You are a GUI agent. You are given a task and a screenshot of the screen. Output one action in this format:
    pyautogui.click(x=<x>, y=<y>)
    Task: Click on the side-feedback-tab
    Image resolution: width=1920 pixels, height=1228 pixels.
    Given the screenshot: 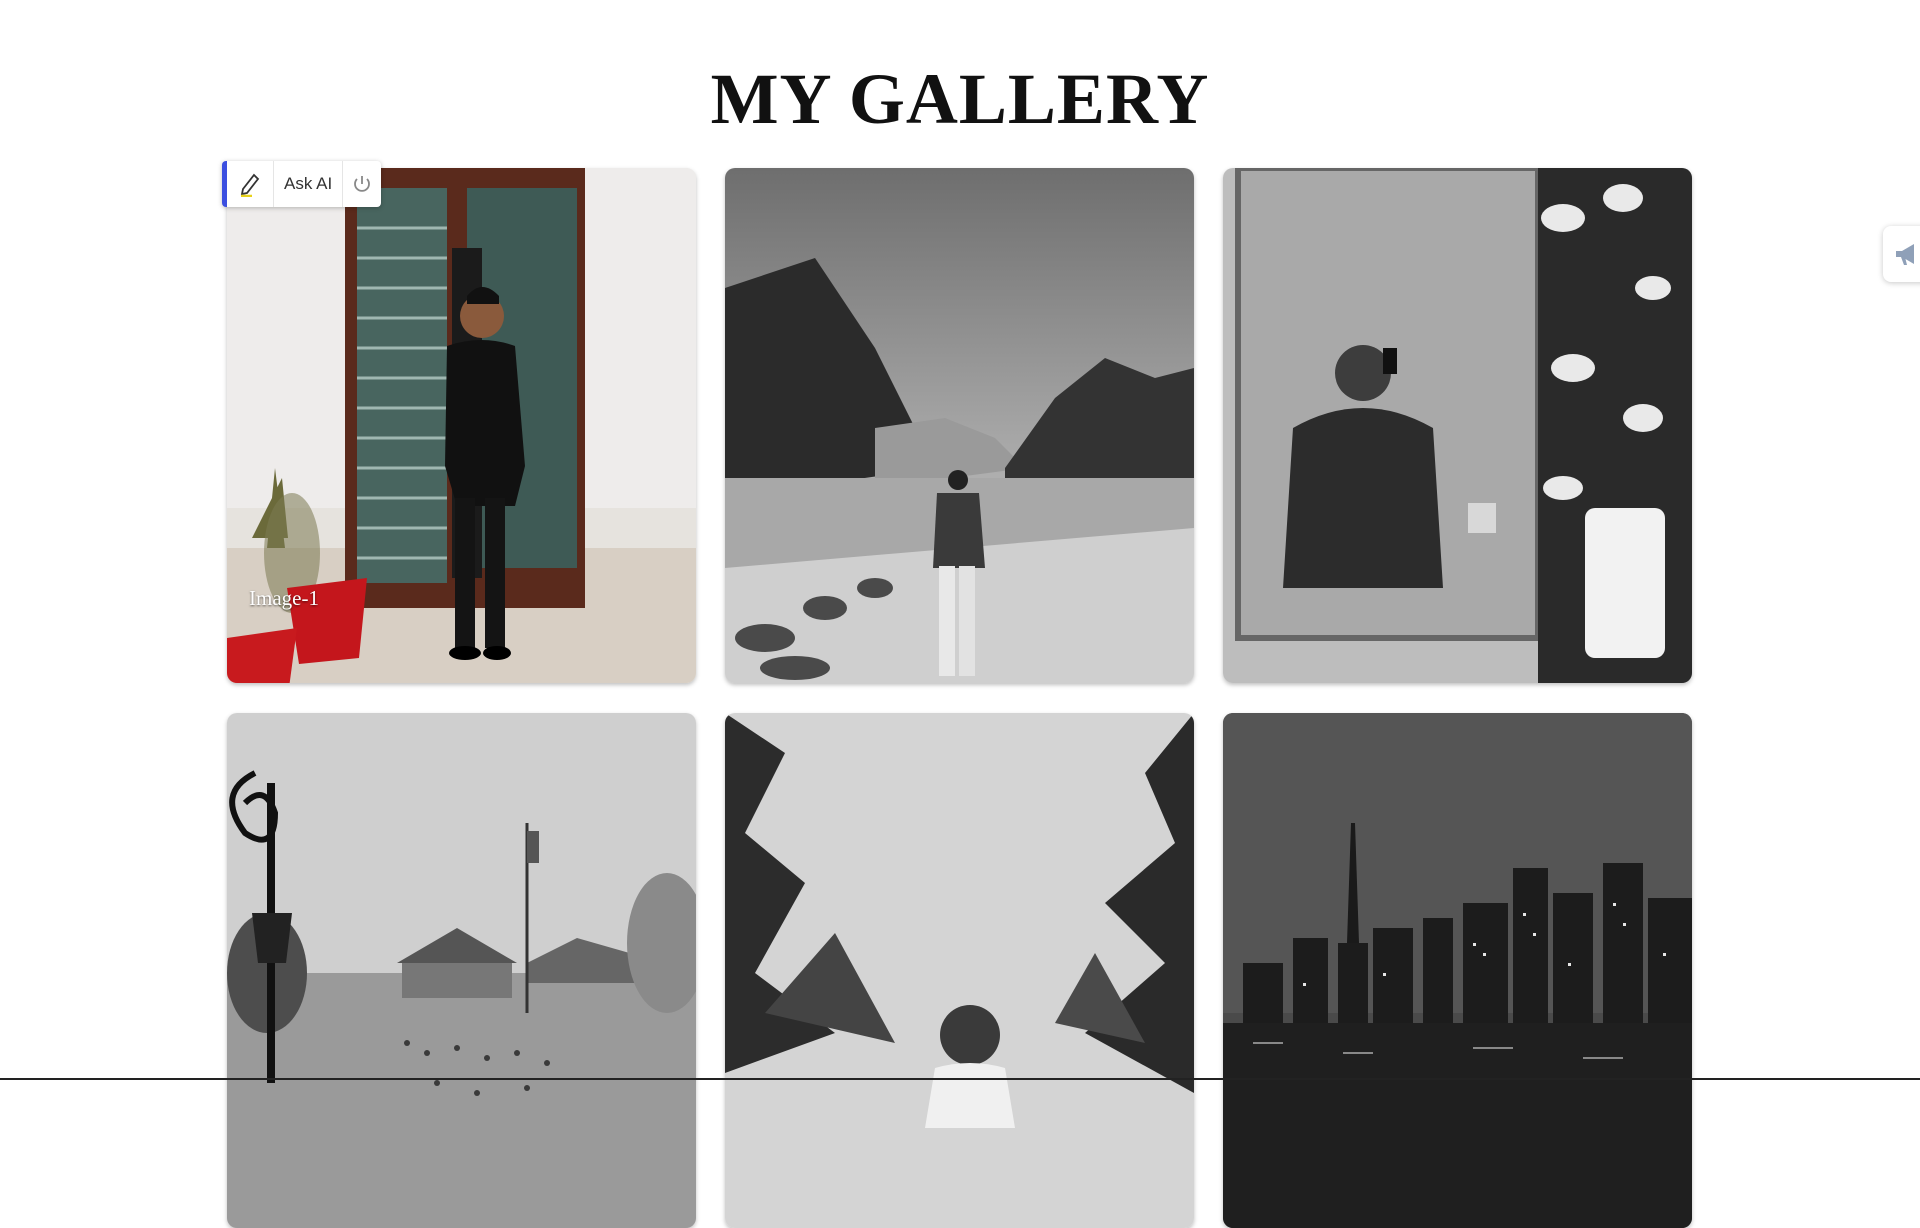 What is the action you would take?
    pyautogui.click(x=1901, y=254)
    